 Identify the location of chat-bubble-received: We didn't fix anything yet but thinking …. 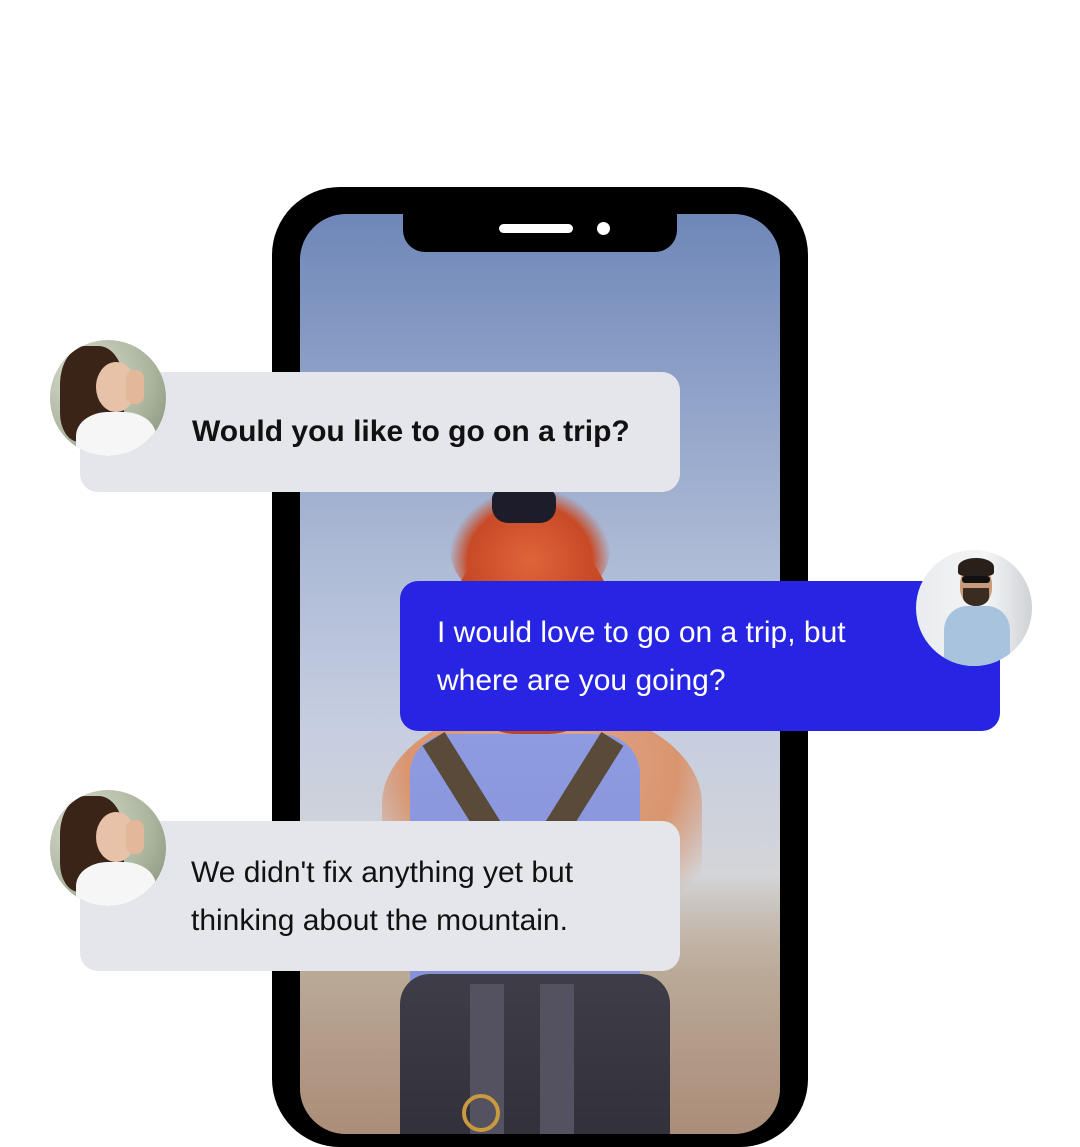
(380, 896).